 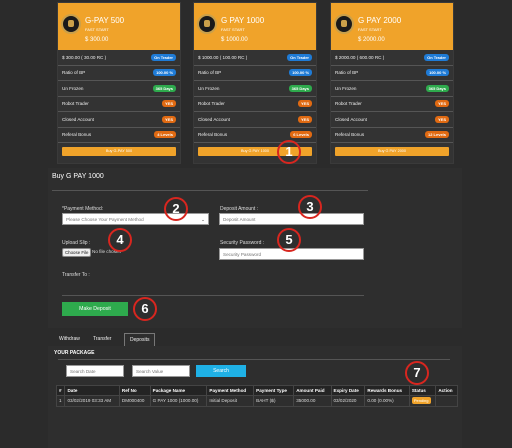 What do you see at coordinates (135, 219) in the screenshot?
I see `payment-method-select: Please Choose Your Payment Method ⌄` at bounding box center [135, 219].